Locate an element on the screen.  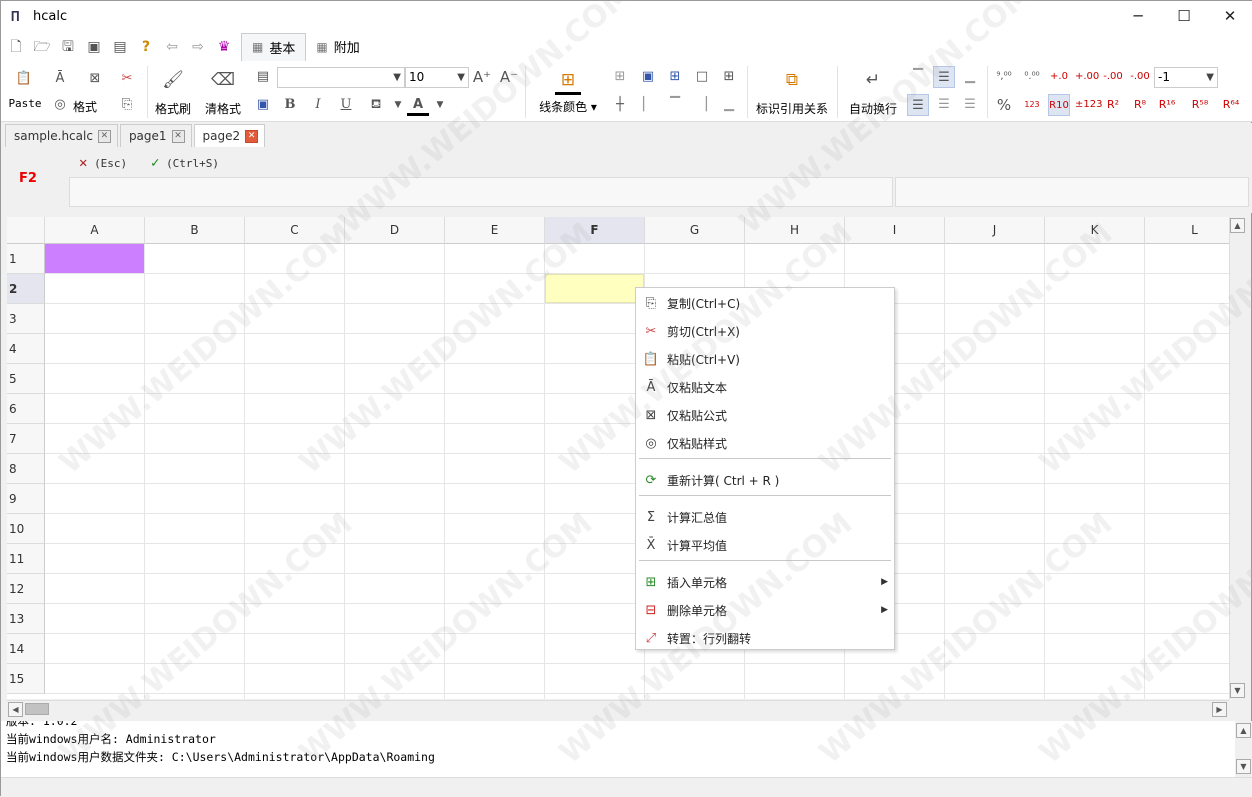
remove-decimal-button: -.00 is located at coordinates (1113, 77).